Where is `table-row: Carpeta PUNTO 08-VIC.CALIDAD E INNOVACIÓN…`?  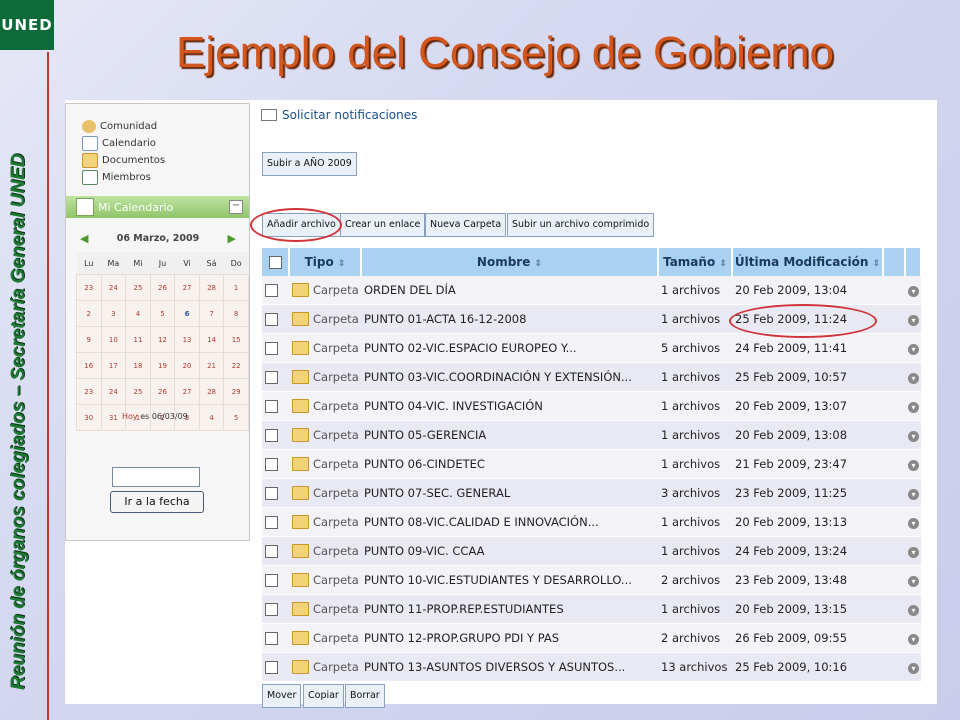
table-row: Carpeta PUNTO 08-VIC.CALIDAD E INNOVACIÓN… is located at coordinates (591, 522).